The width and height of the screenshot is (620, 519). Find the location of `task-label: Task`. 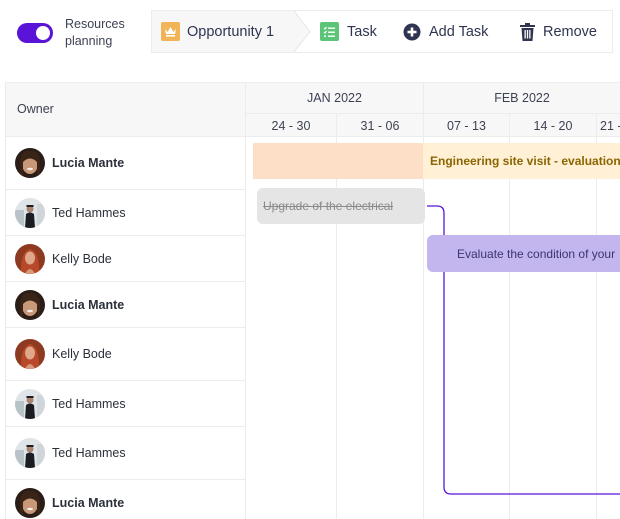

task-label: Task is located at coordinates (362, 31).